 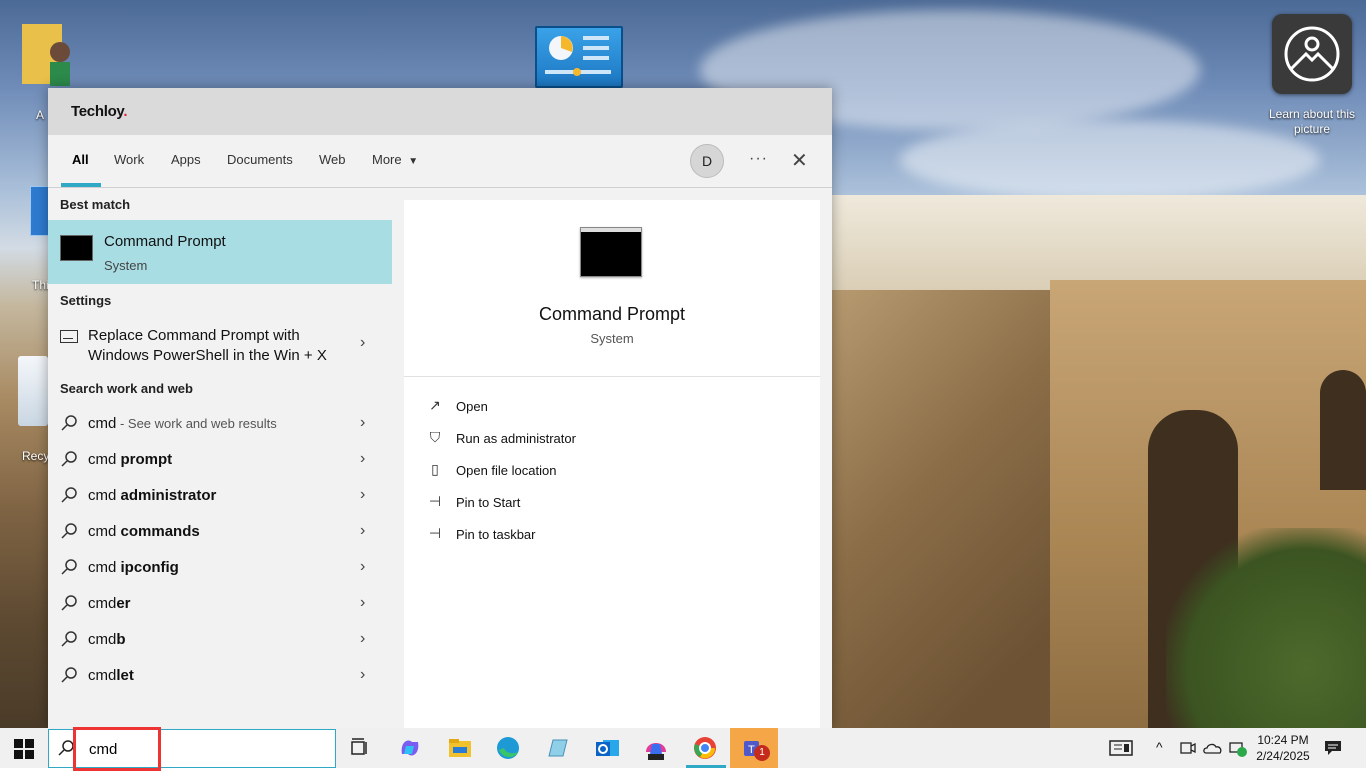 What do you see at coordinates (129, 159) in the screenshot?
I see `tab-work: Work` at bounding box center [129, 159].